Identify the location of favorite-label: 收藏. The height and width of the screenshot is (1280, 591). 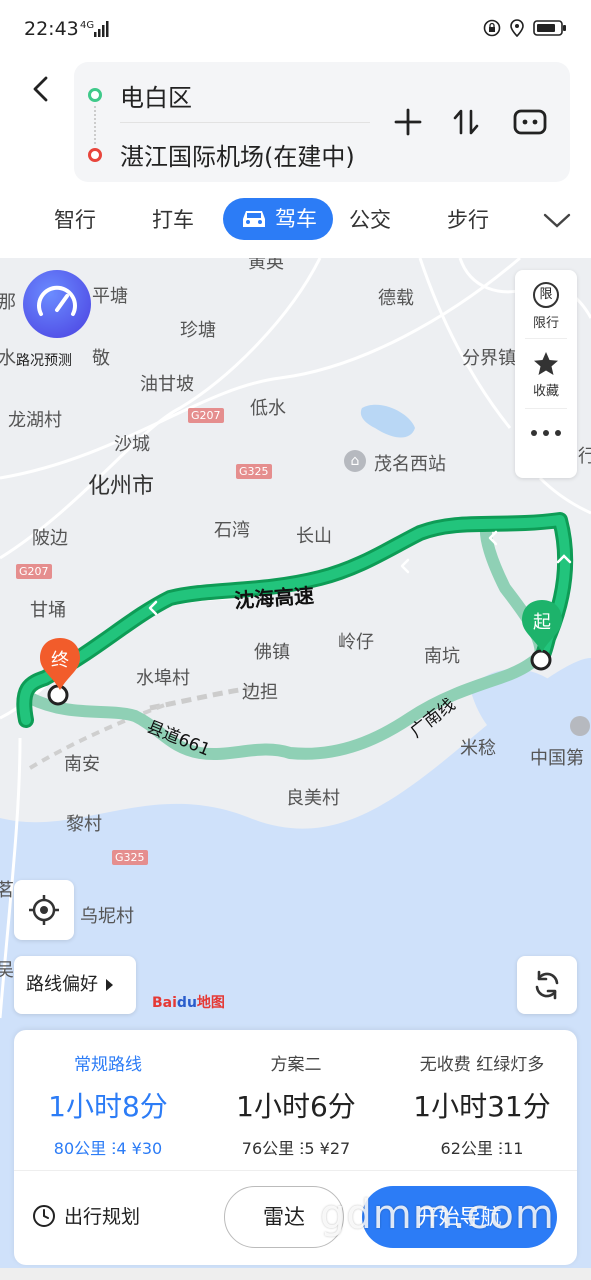
(545, 391).